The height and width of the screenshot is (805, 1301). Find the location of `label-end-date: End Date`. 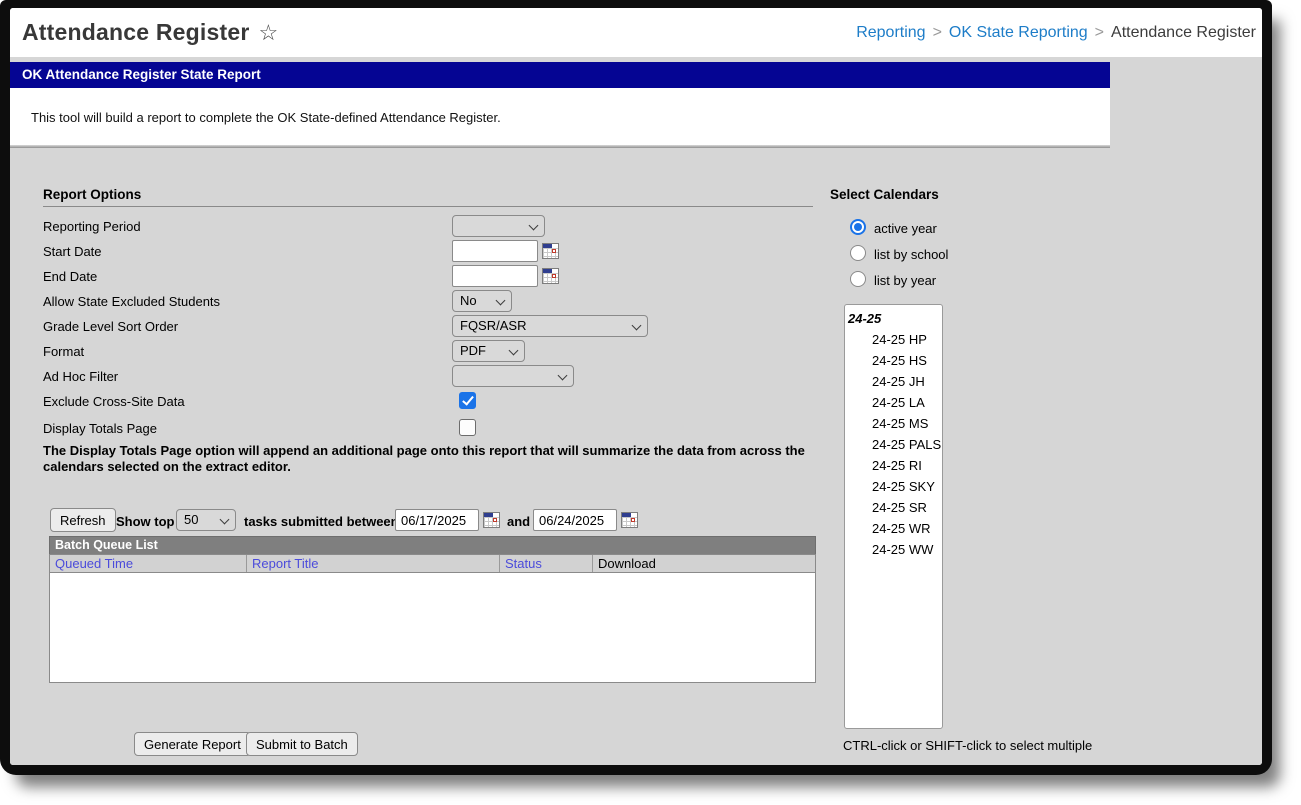

label-end-date: End Date is located at coordinates (70, 276).